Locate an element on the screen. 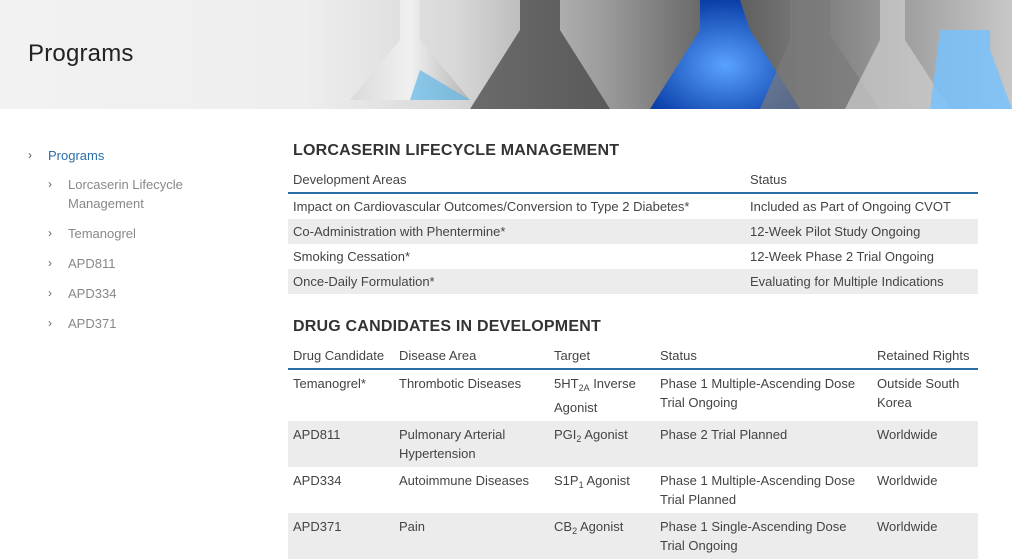 The height and width of the screenshot is (559, 1012). sidebar-item-label: Temanogrel is located at coordinates (102, 233).